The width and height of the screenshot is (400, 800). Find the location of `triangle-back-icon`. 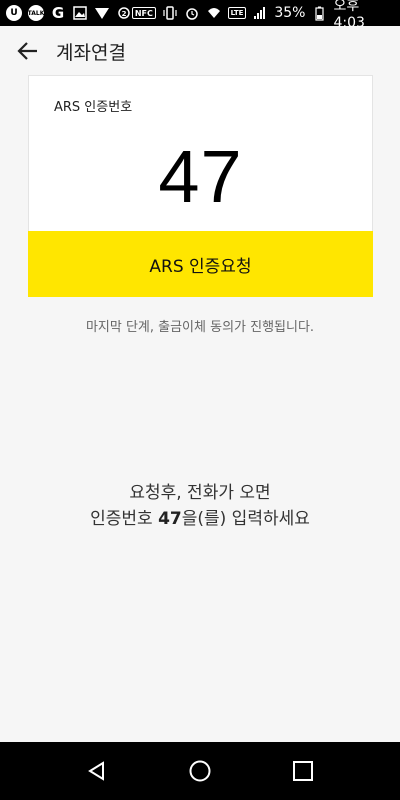

triangle-back-icon is located at coordinates (95, 771).